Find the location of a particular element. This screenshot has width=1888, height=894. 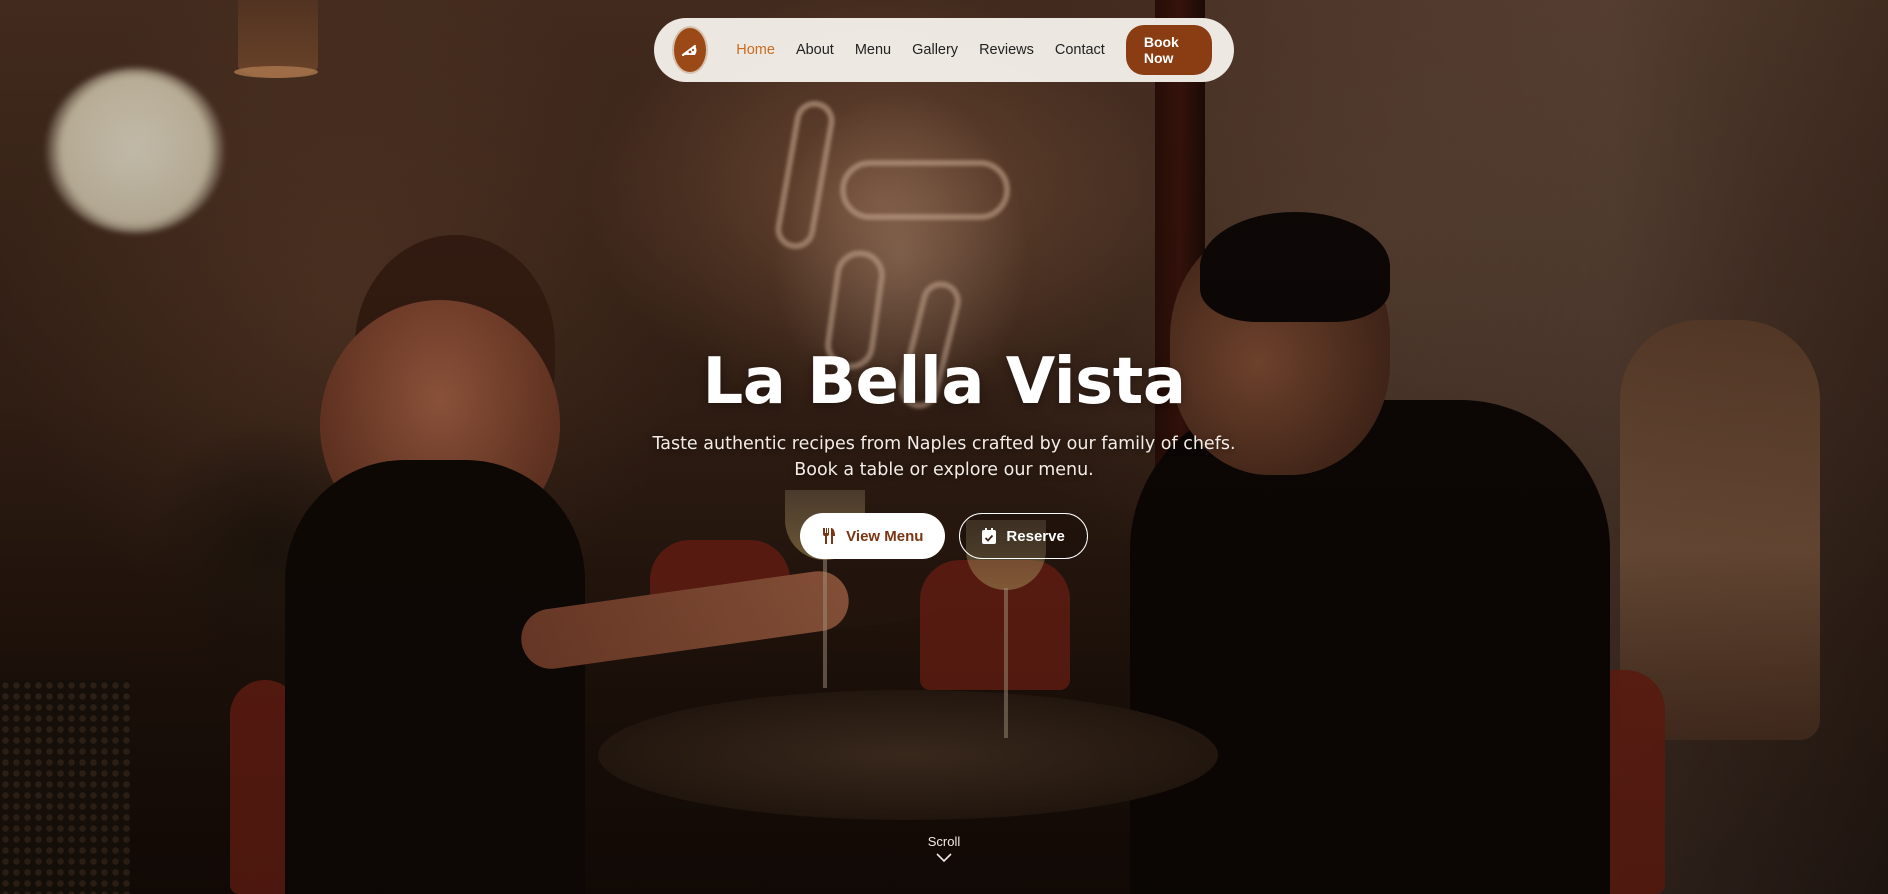

reserve-button: Reserve is located at coordinates (1023, 536).